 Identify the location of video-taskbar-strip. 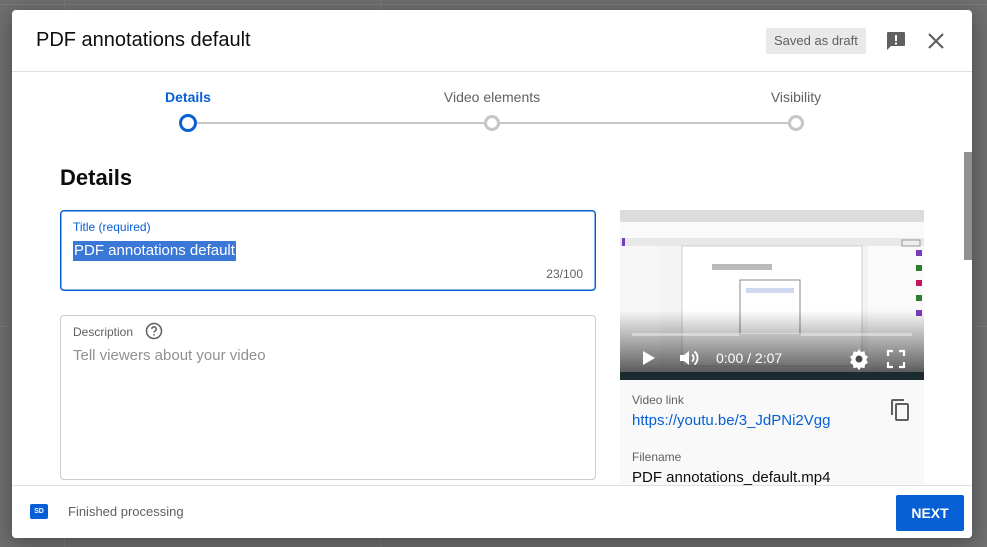
(772, 376).